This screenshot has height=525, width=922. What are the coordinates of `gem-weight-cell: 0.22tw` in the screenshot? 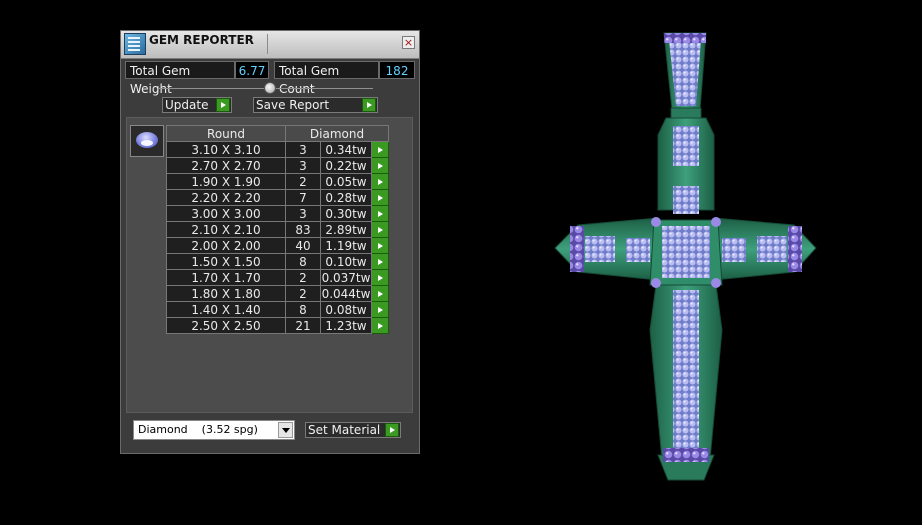 It's located at (346, 165).